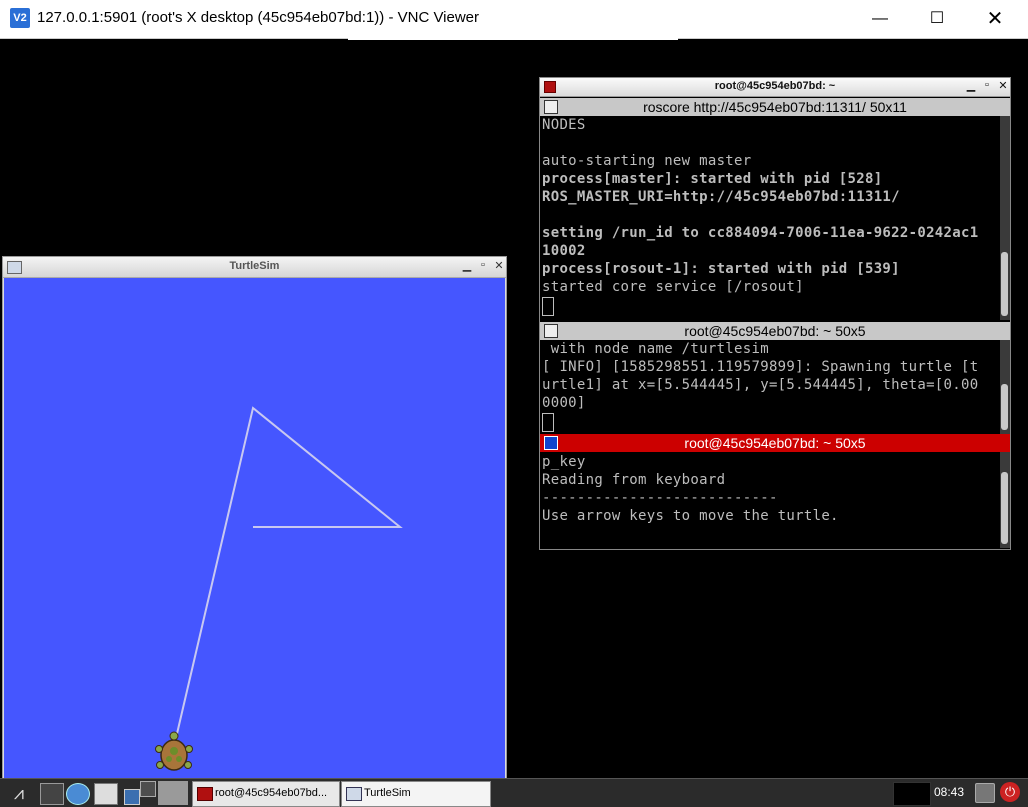 This screenshot has width=1028, height=807. Describe the element at coordinates (416, 794) in the screenshot. I see `taskbar-item-turtlesim: TurtleSim` at that location.